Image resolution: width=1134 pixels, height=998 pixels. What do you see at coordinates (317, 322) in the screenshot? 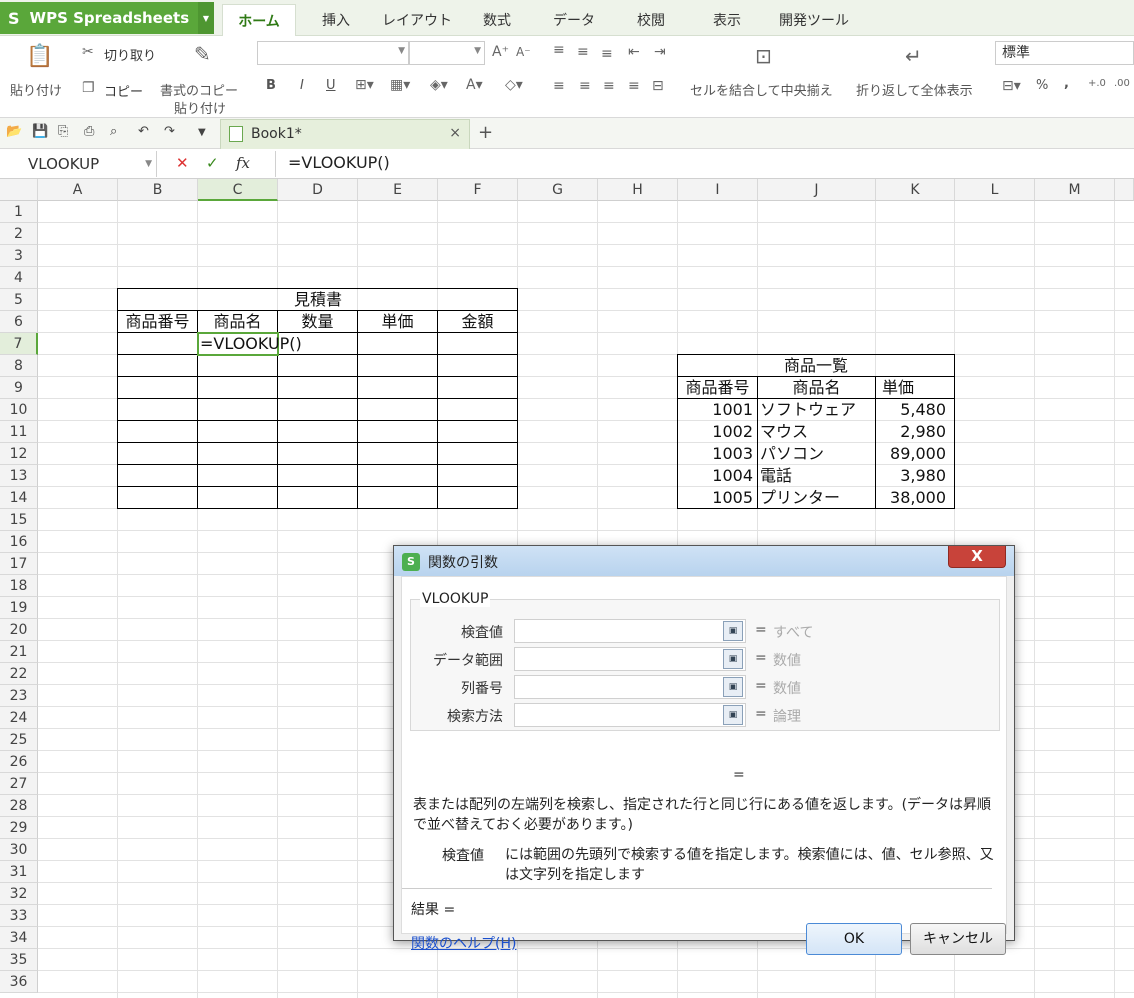
I see `estimate-header-cell: 数量` at bounding box center [317, 322].